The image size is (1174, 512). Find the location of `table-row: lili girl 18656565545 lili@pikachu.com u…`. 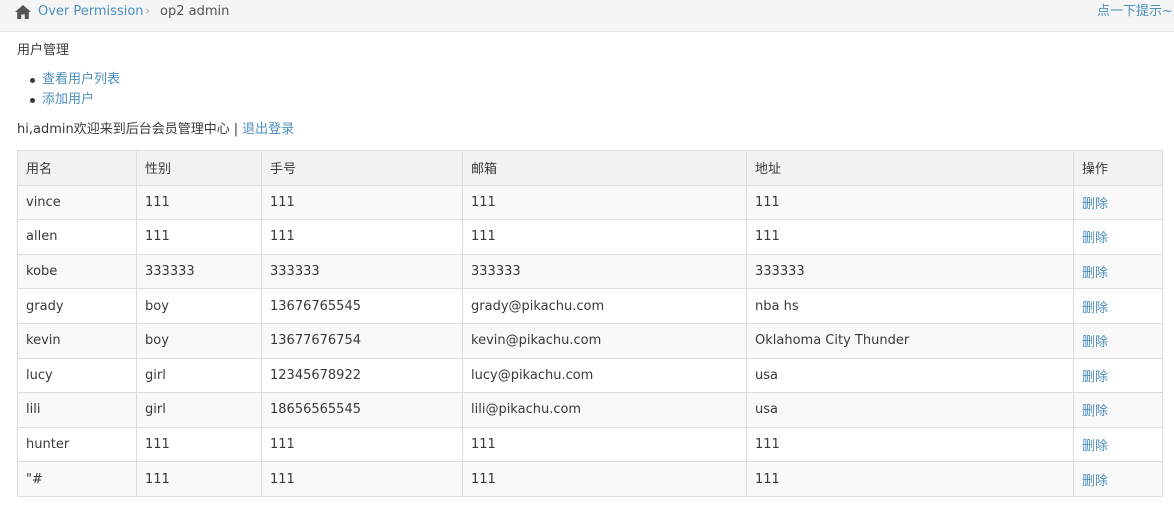

table-row: lili girl 18656565545 lili@pikachu.com u… is located at coordinates (590, 410).